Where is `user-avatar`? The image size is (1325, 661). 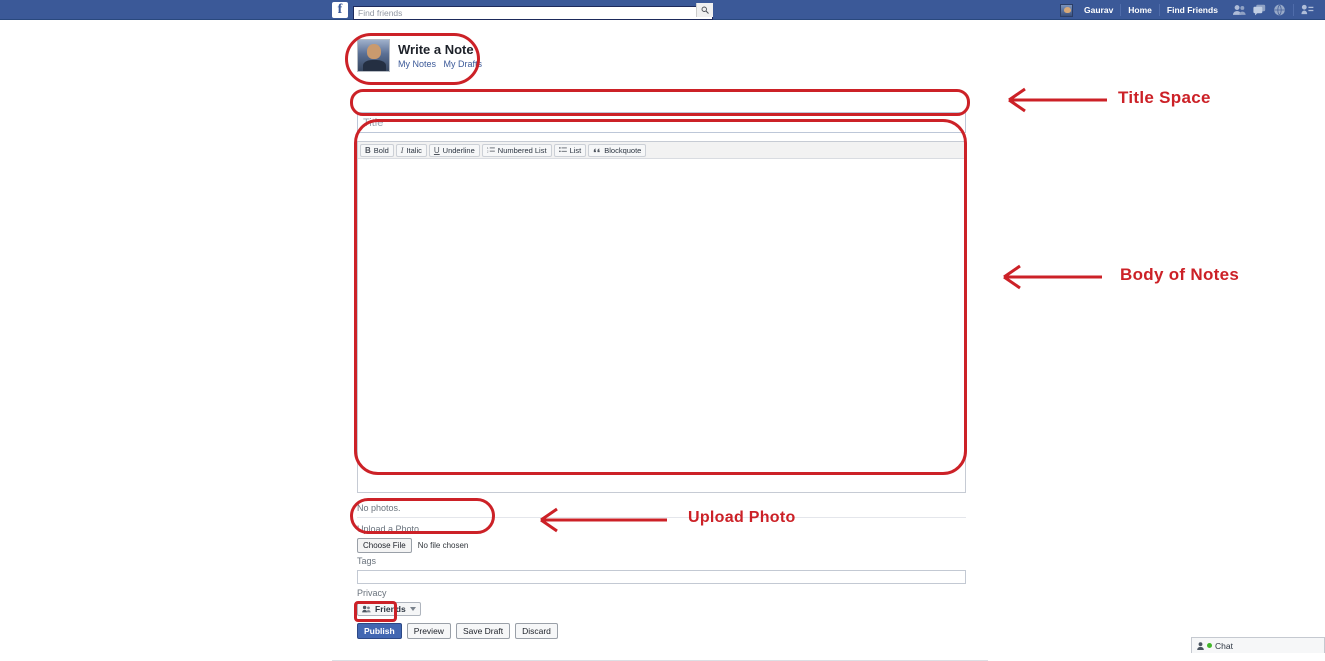
user-avatar is located at coordinates (373, 55).